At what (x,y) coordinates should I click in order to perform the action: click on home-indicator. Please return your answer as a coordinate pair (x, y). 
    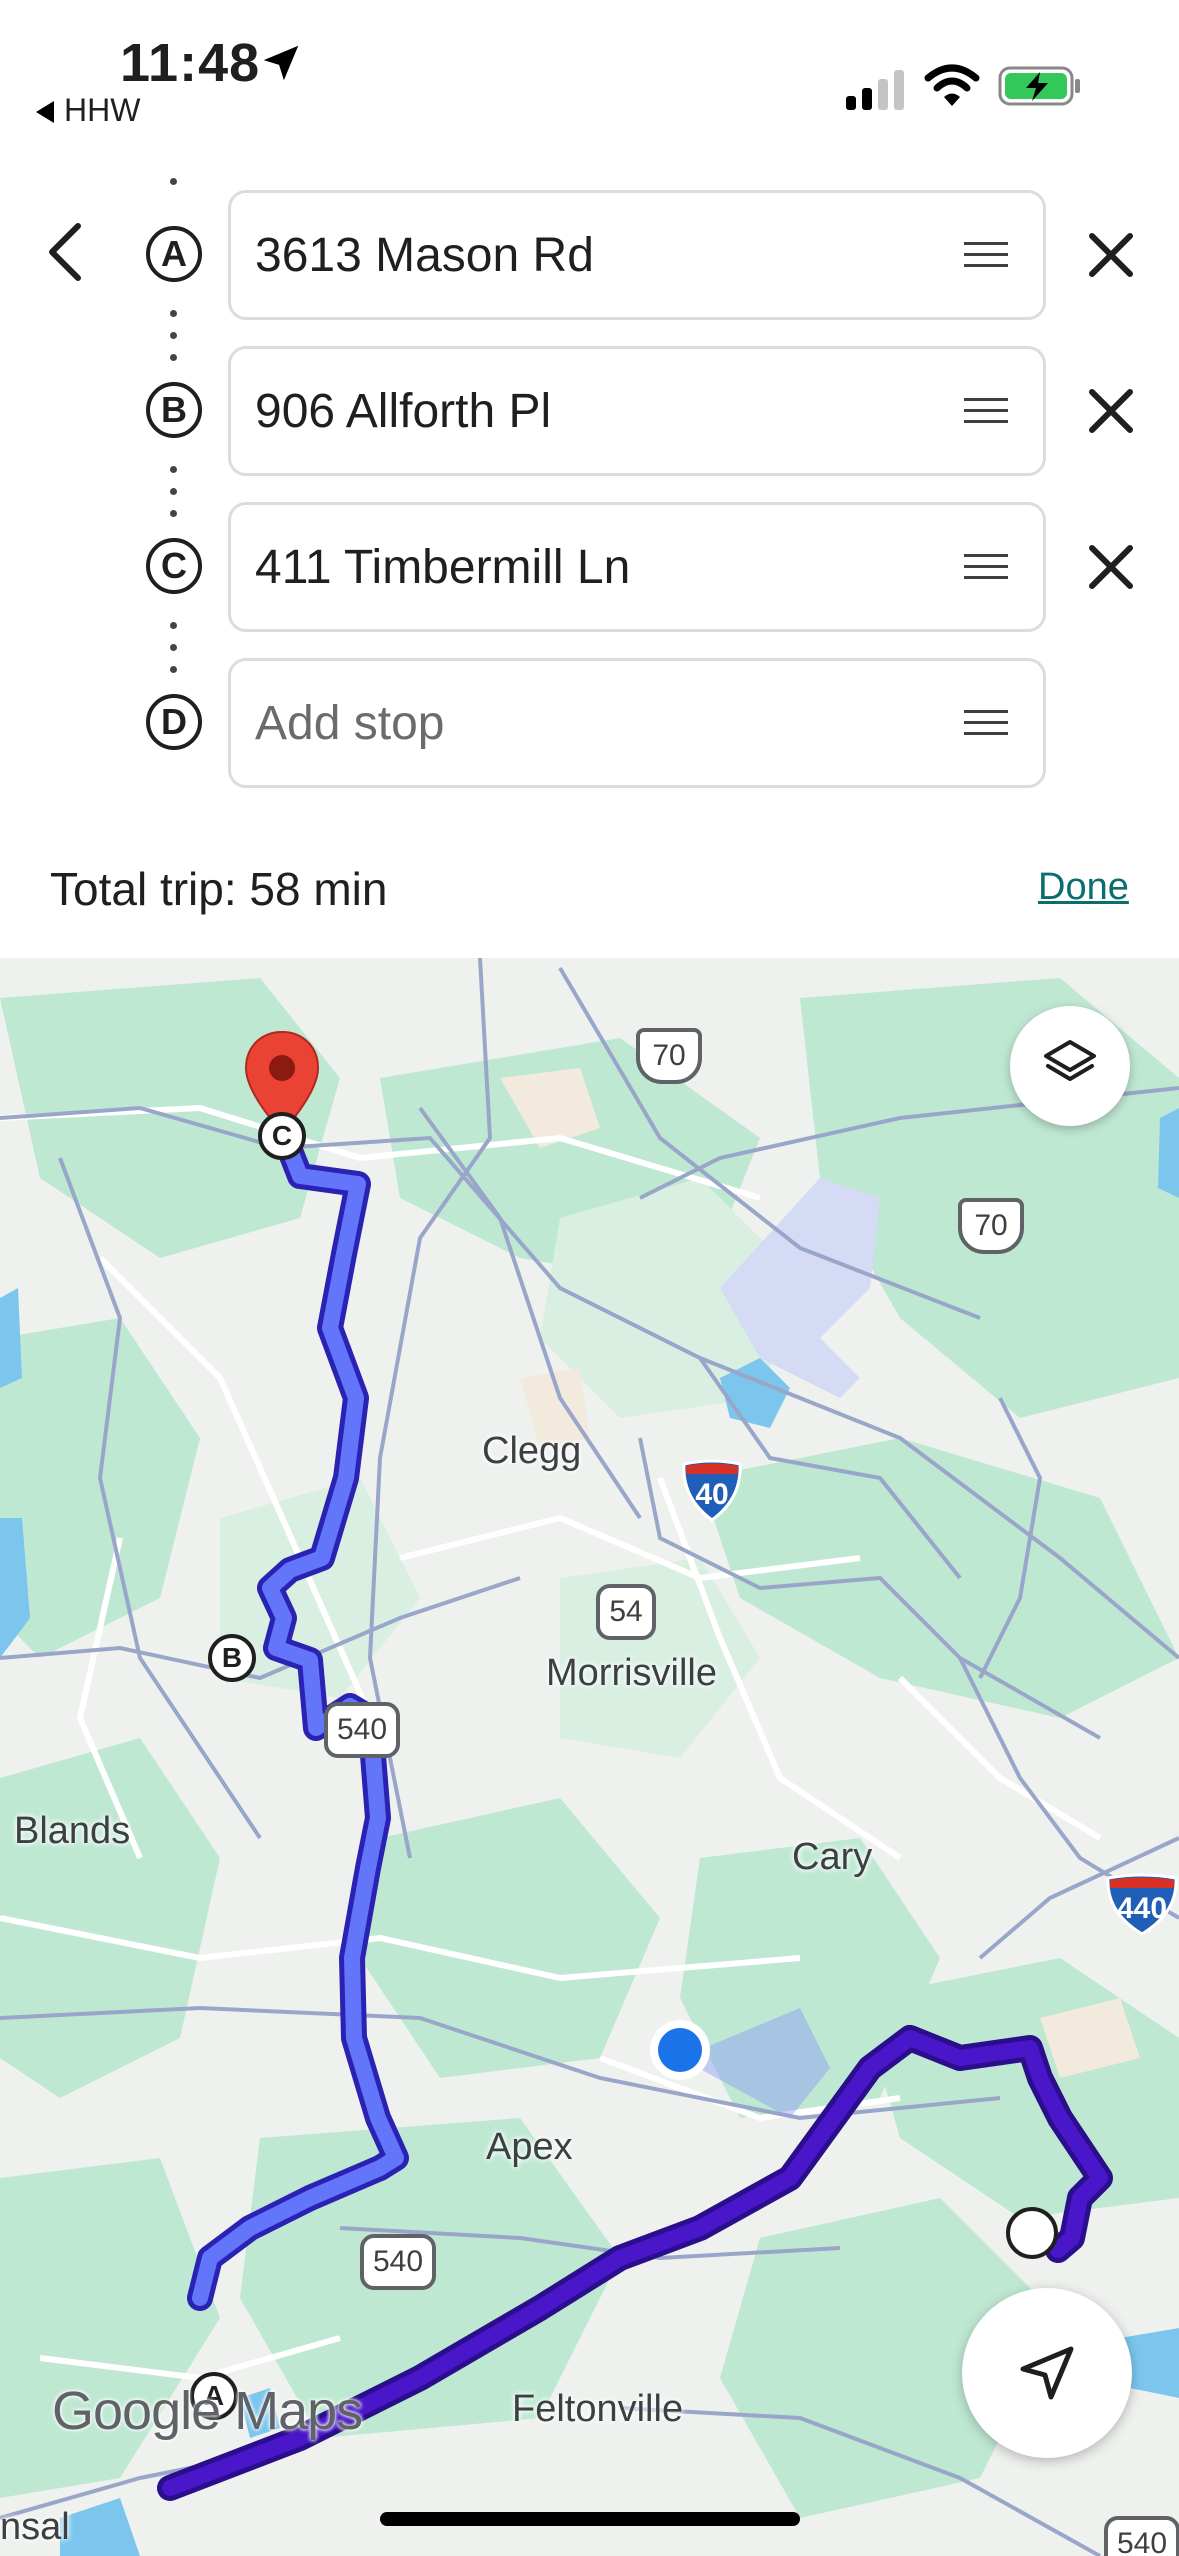
    Looking at the image, I should click on (590, 2519).